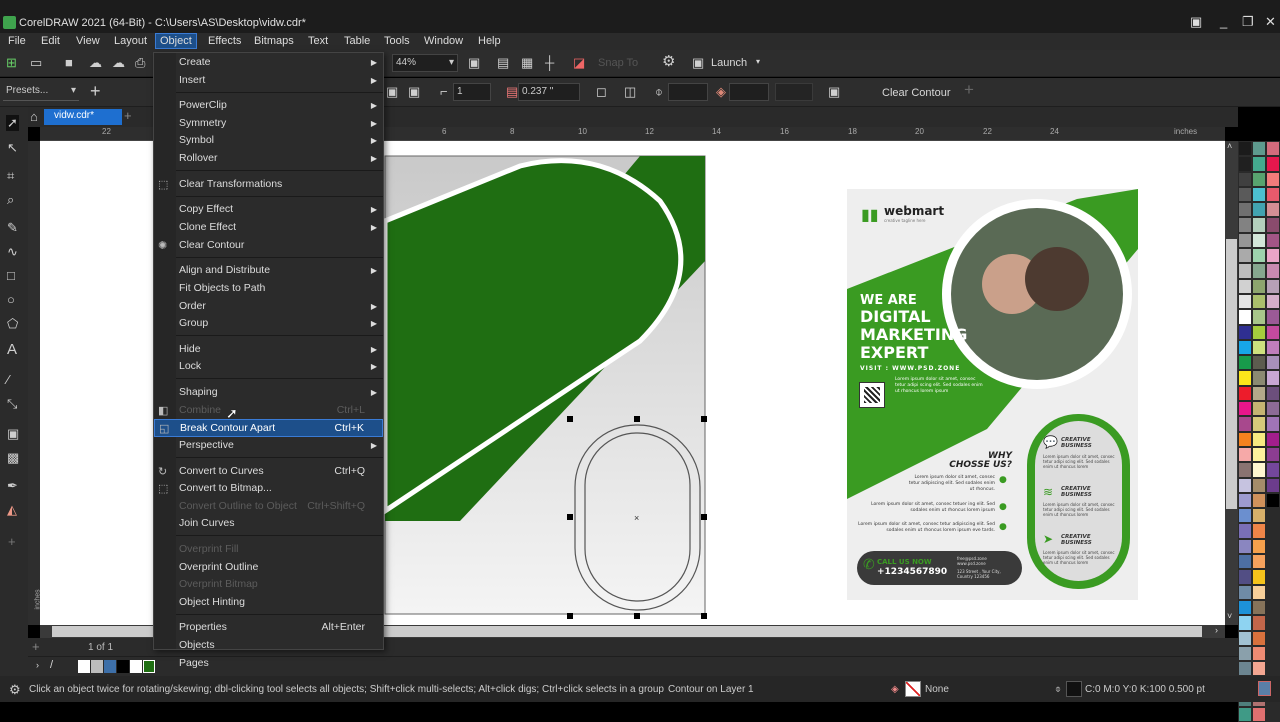 Image resolution: width=1280 pixels, height=722 pixels. Describe the element at coordinates (10, 176) in the screenshot. I see `crop-tool-icon: ⌗` at that location.